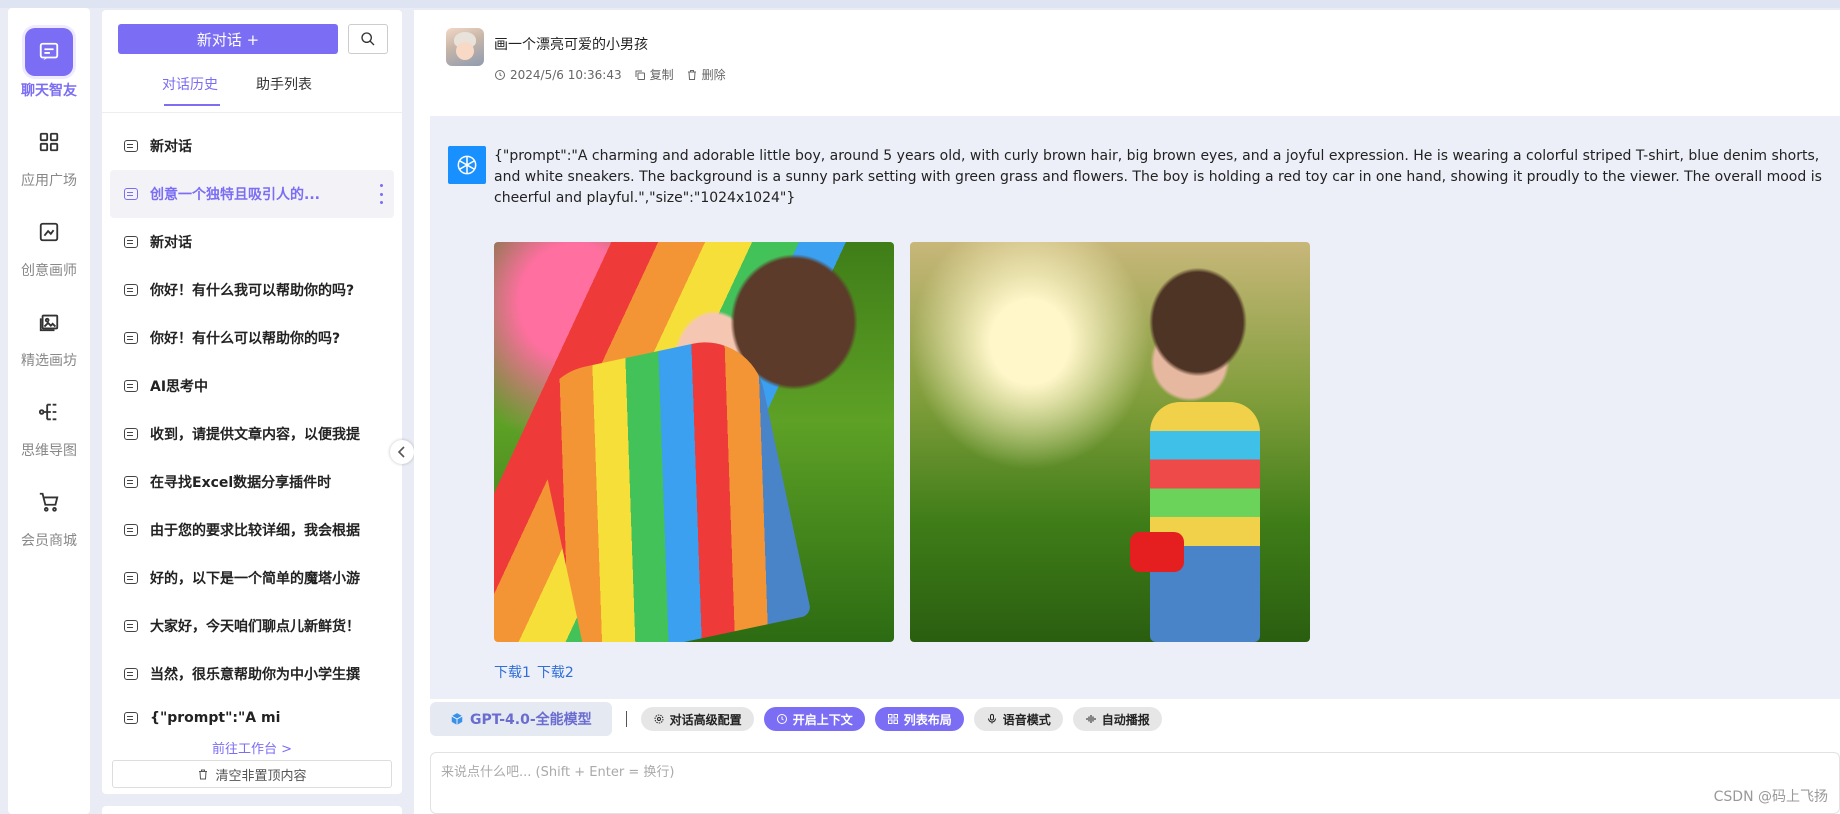  I want to click on rail-item-mindmap: 思维导图, so click(49, 426).